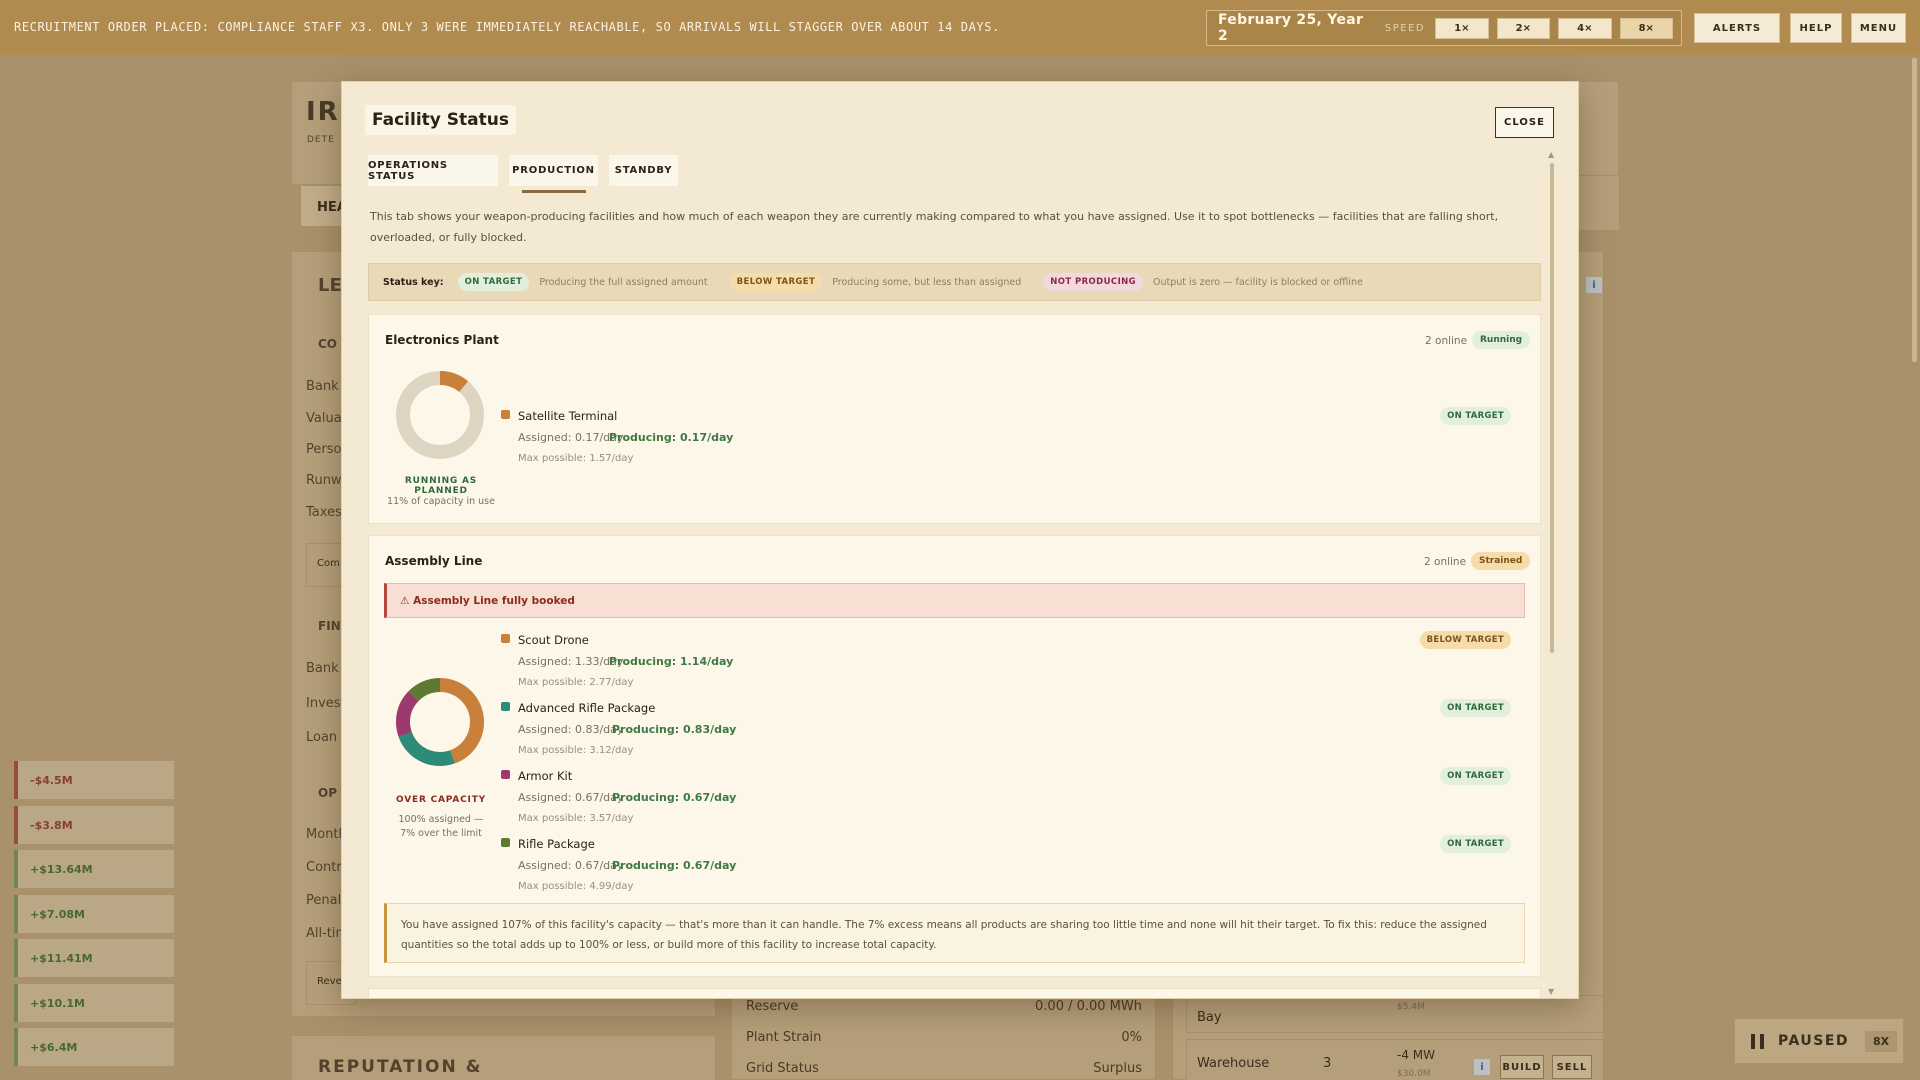 The width and height of the screenshot is (1920, 1080). I want to click on product-producing: Producing: 0.17/day, so click(671, 437).